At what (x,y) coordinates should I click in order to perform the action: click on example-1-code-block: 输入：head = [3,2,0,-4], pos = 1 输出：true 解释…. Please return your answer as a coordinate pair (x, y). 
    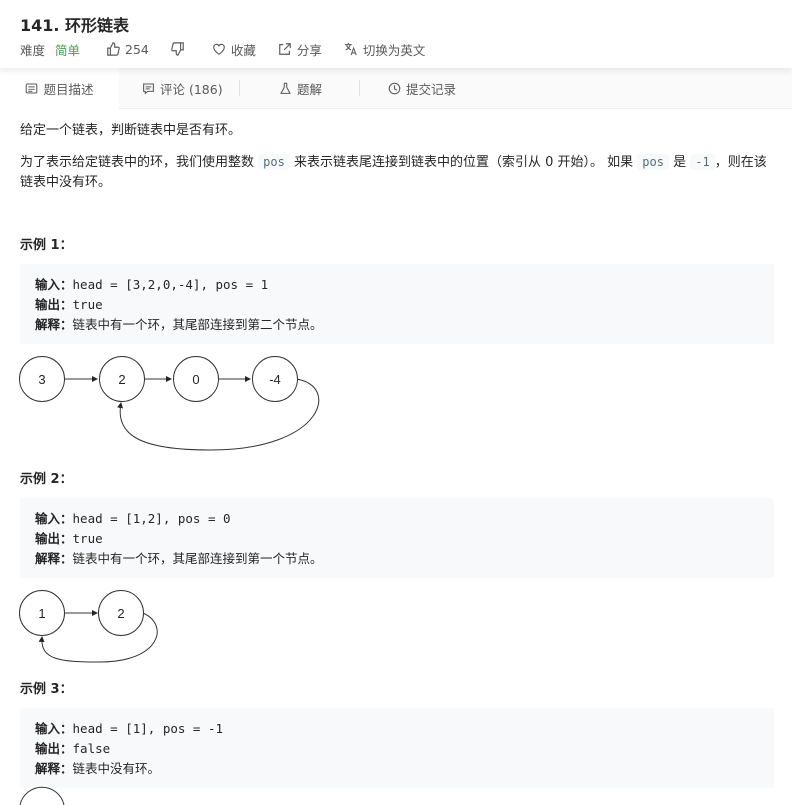
    Looking at the image, I should click on (397, 304).